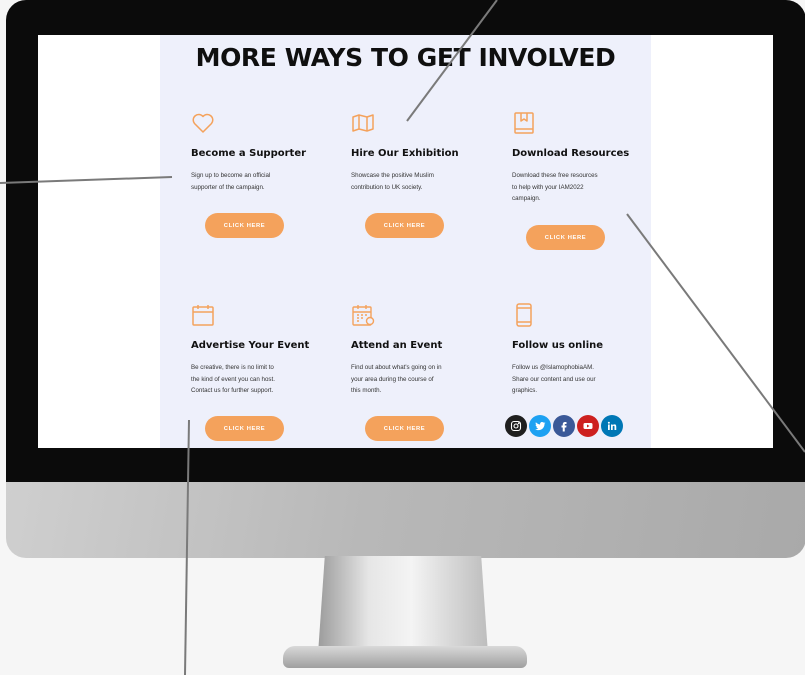 The height and width of the screenshot is (675, 805). What do you see at coordinates (612, 426) in the screenshot?
I see `linkedin-icon` at bounding box center [612, 426].